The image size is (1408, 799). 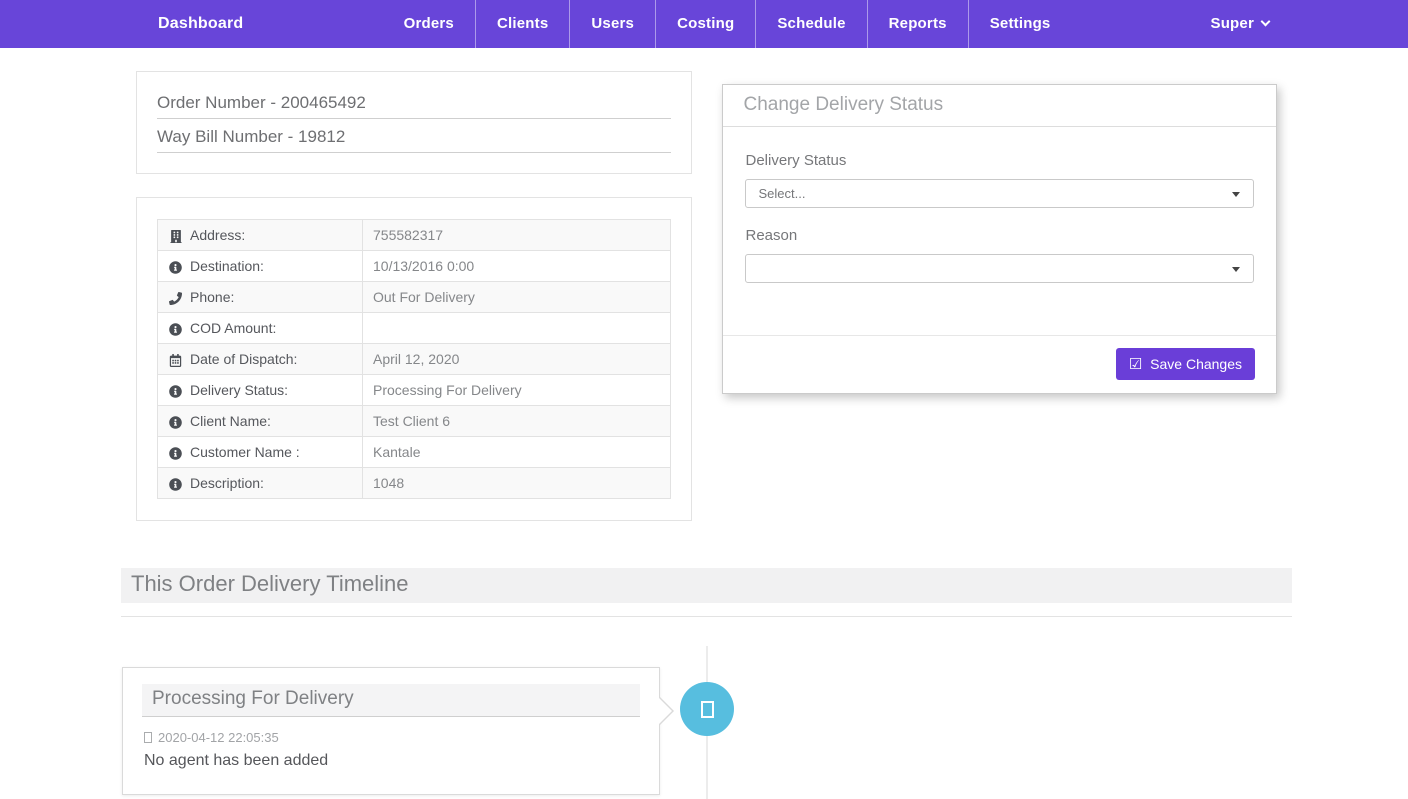 I want to click on detail-value: 1048, so click(x=516, y=483).